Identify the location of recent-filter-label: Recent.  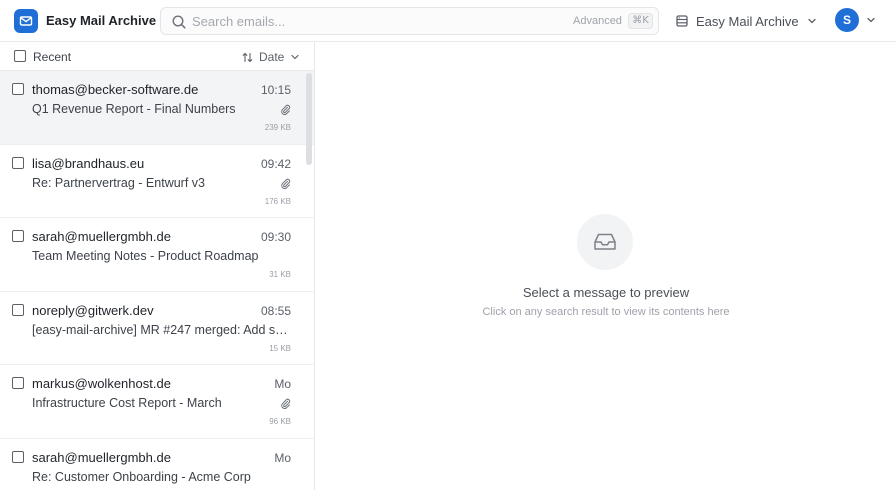
(52, 57).